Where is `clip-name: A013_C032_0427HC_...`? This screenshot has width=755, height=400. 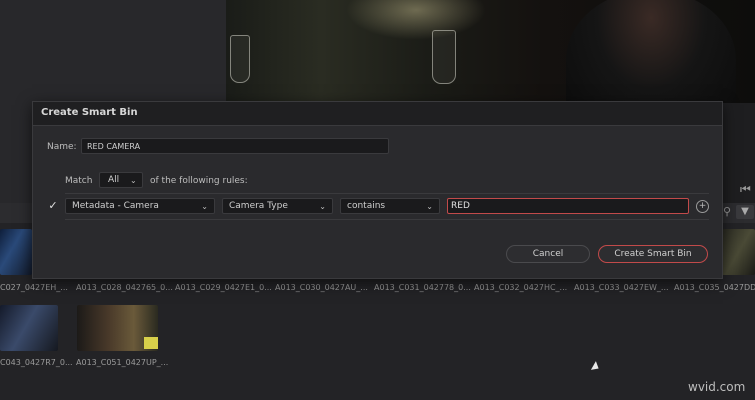
clip-name: A013_C032_0427HC_... is located at coordinates (521, 287).